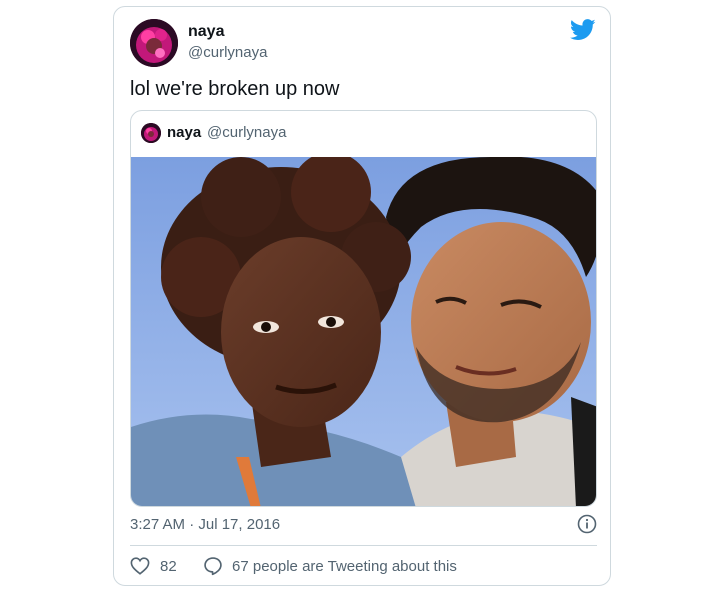 The width and height of the screenshot is (728, 594). What do you see at coordinates (151, 133) in the screenshot?
I see `quoted-avatar` at bounding box center [151, 133].